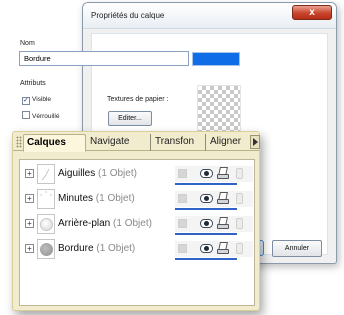  I want to click on paper-textures-label: Textures de papier :, so click(138, 99).